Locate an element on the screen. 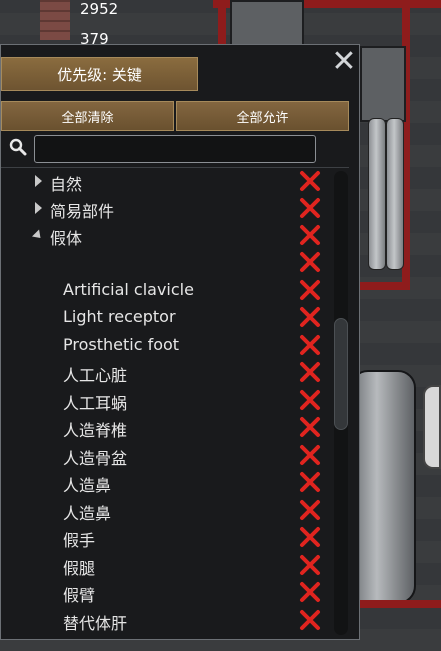  tree-row-empty is located at coordinates (166, 262).